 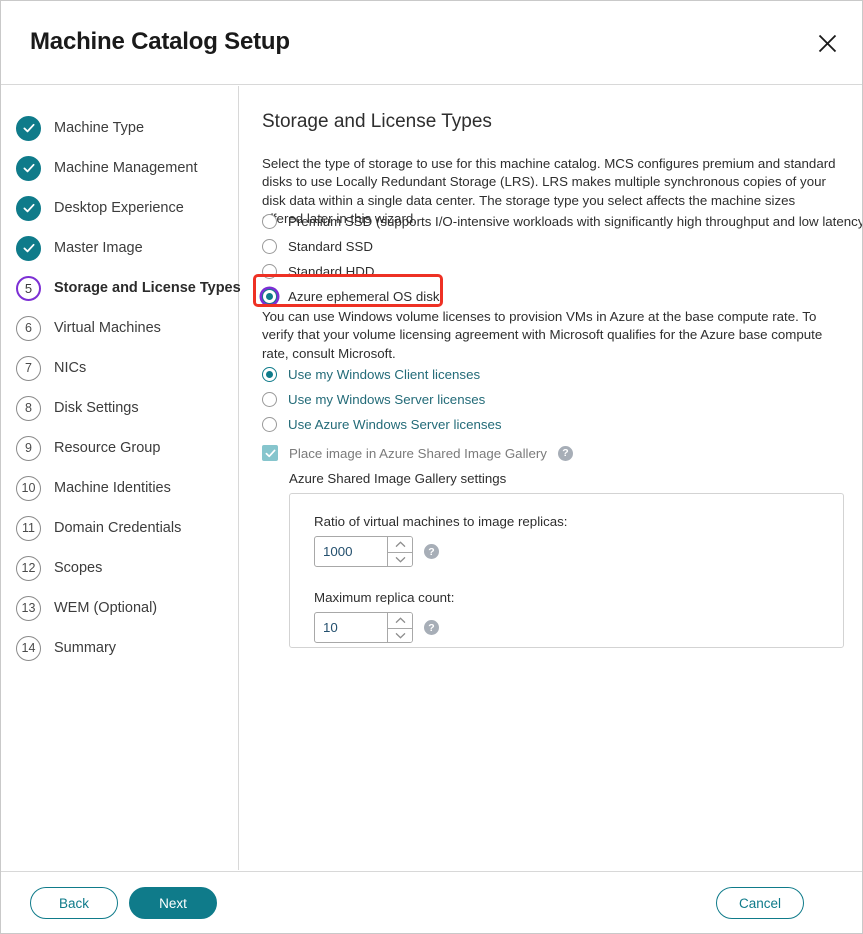 What do you see at coordinates (28, 528) in the screenshot?
I see `step-number-badge: 11` at bounding box center [28, 528].